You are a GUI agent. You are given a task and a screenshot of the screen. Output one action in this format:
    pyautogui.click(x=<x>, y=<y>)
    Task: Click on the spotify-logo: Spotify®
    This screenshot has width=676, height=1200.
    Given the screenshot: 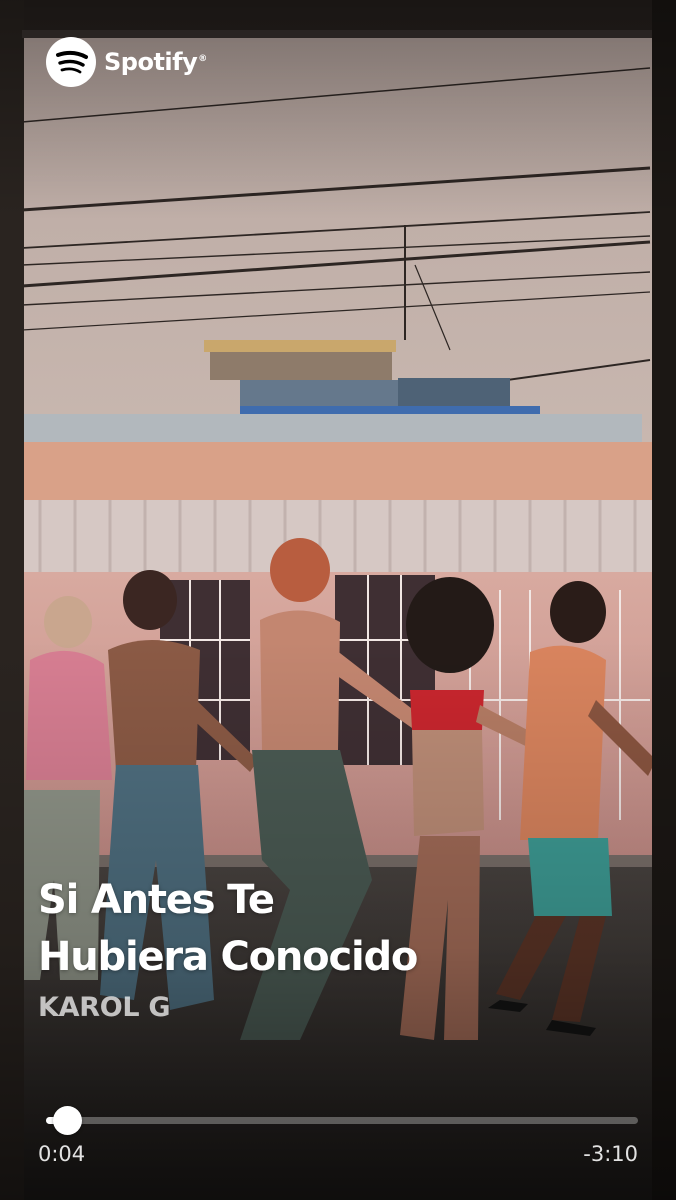 What is the action you would take?
    pyautogui.click(x=126, y=62)
    